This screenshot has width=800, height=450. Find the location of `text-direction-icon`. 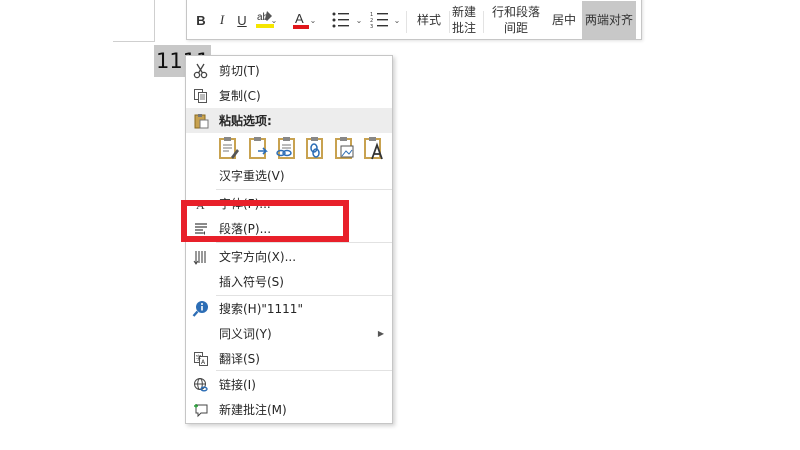

text-direction-icon is located at coordinates (201, 257).